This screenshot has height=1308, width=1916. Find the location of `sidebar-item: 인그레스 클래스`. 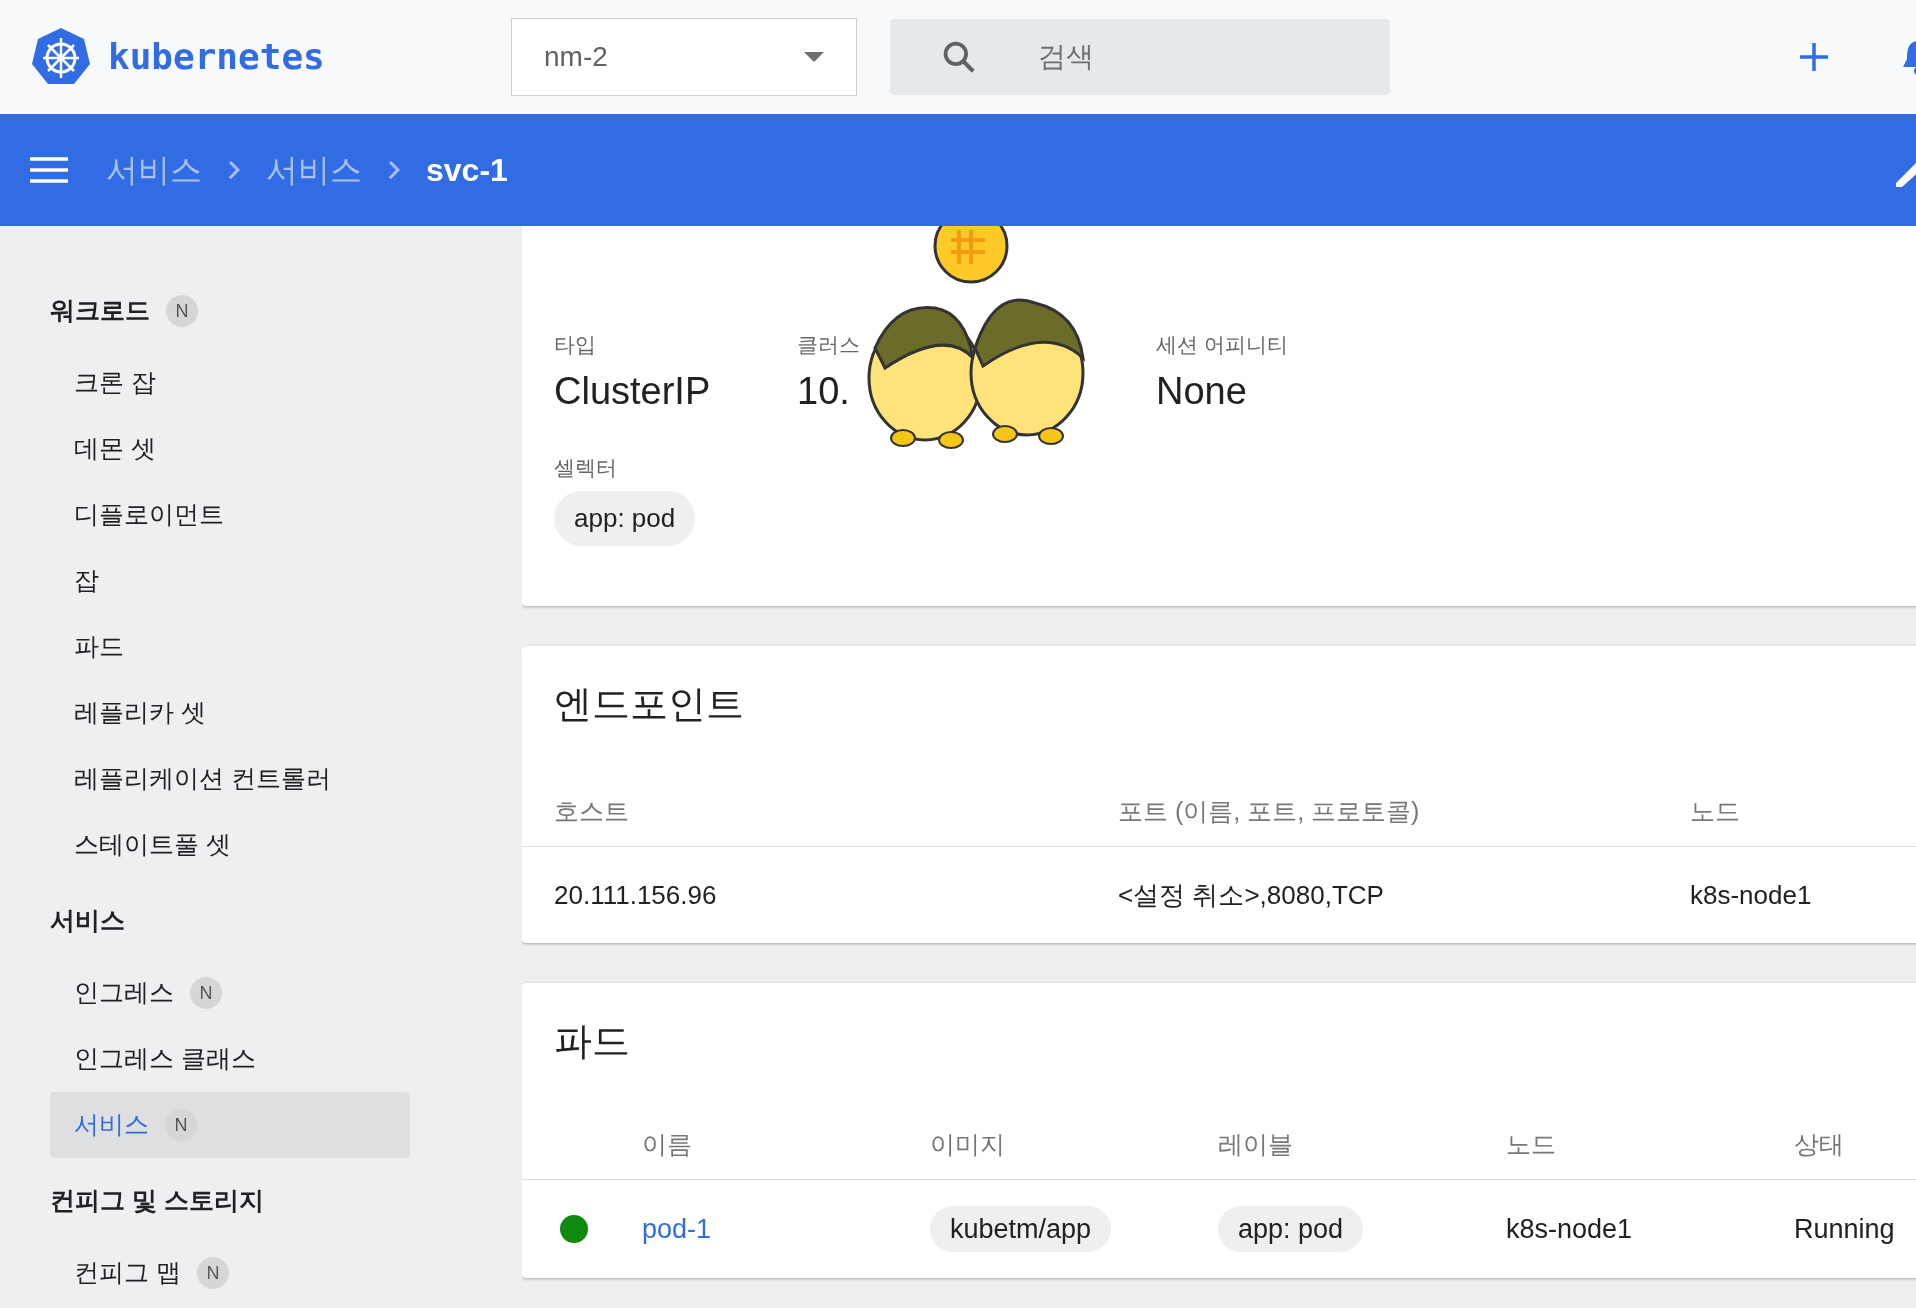

sidebar-item: 인그레스 클래스 is located at coordinates (230, 1059).